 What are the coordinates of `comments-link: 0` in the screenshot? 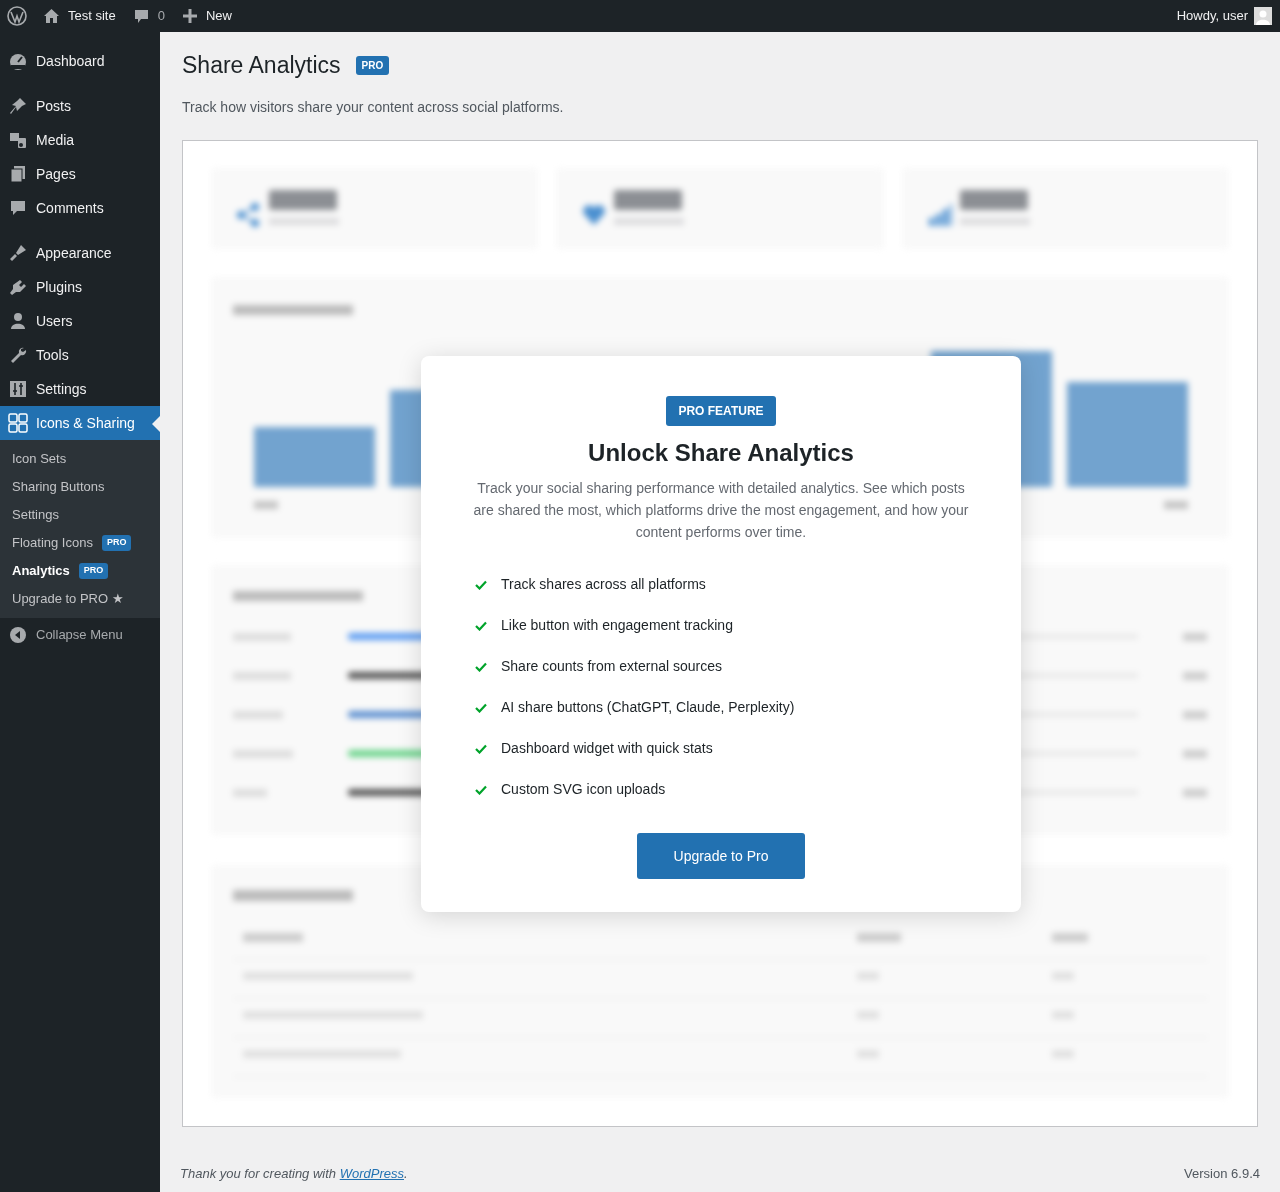 It's located at (149, 16).